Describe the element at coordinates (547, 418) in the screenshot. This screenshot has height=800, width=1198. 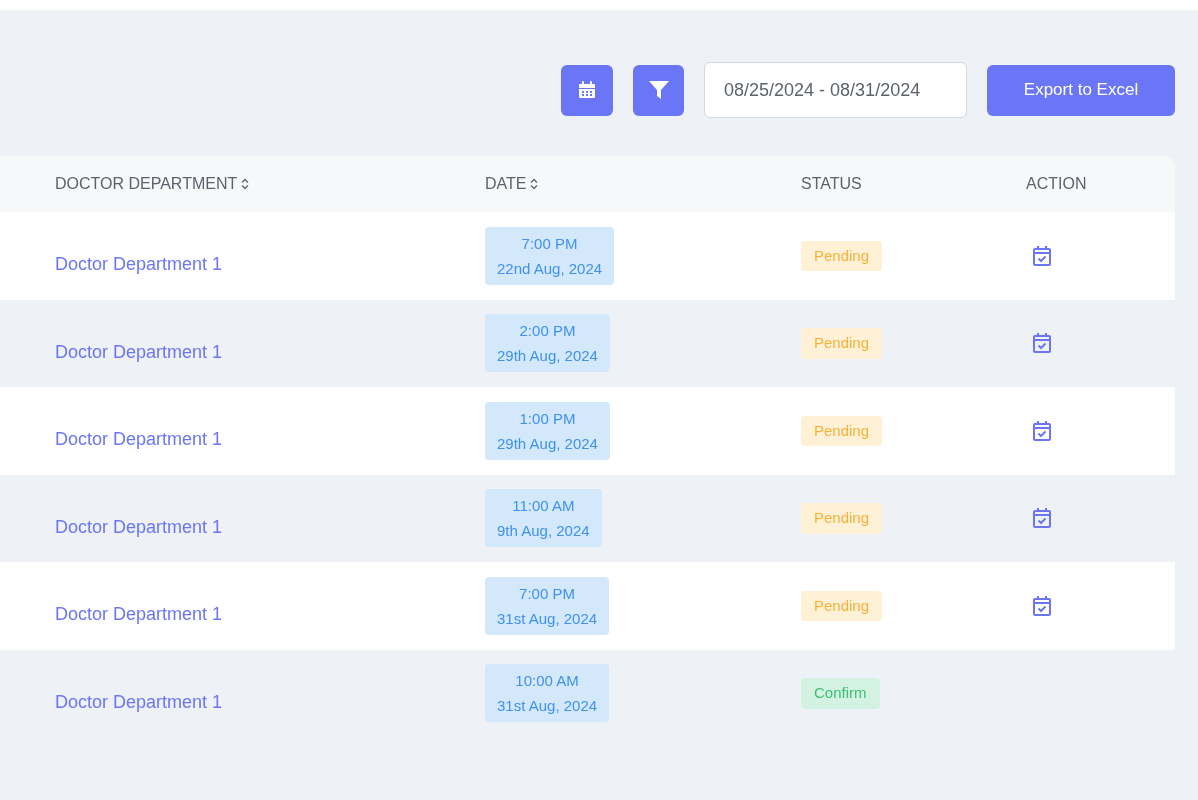
I see `time-text: 1:00 PM` at that location.